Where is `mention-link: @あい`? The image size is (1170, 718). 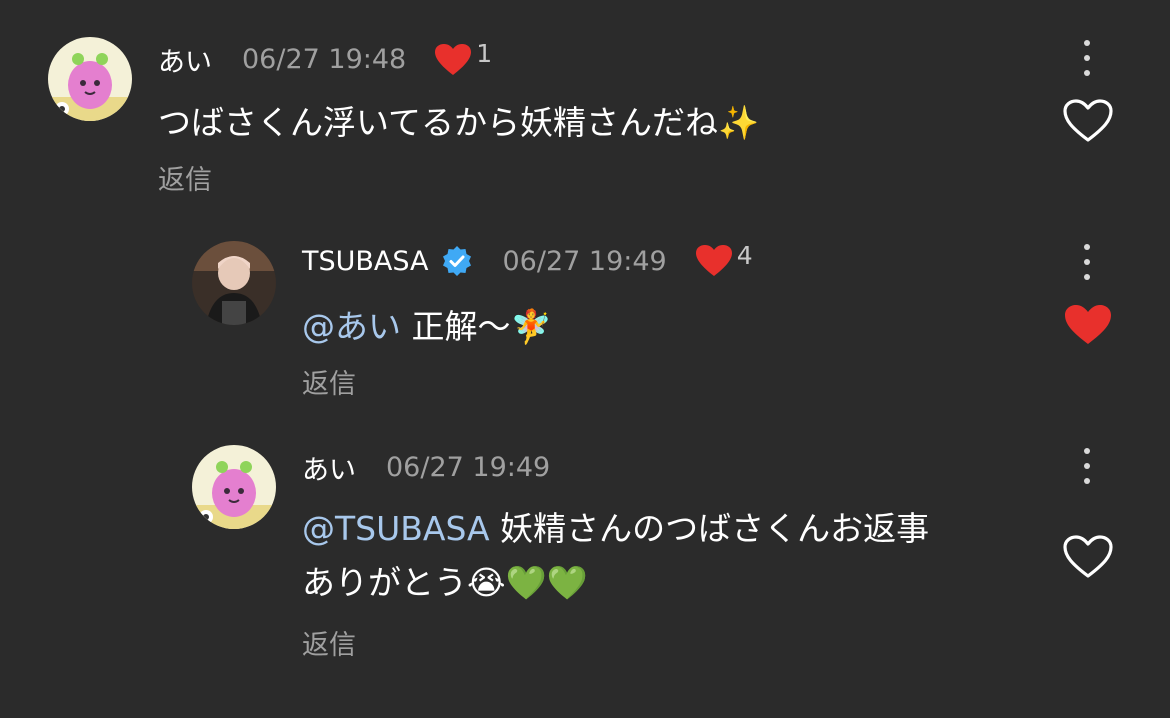 mention-link: @あい is located at coordinates (351, 326).